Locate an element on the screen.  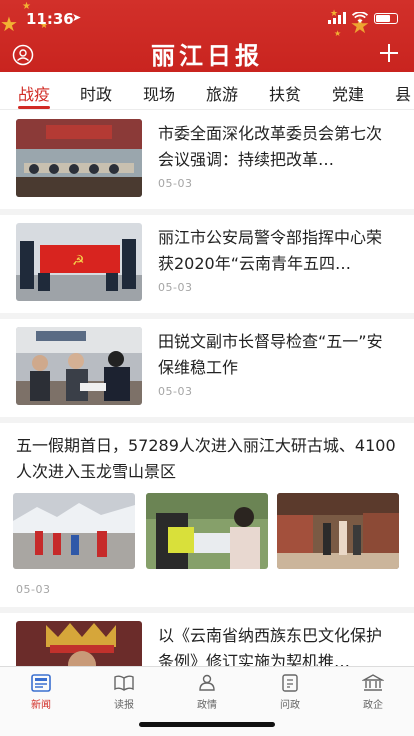
tabbar-inquiry: 问政 is located at coordinates (290, 692).